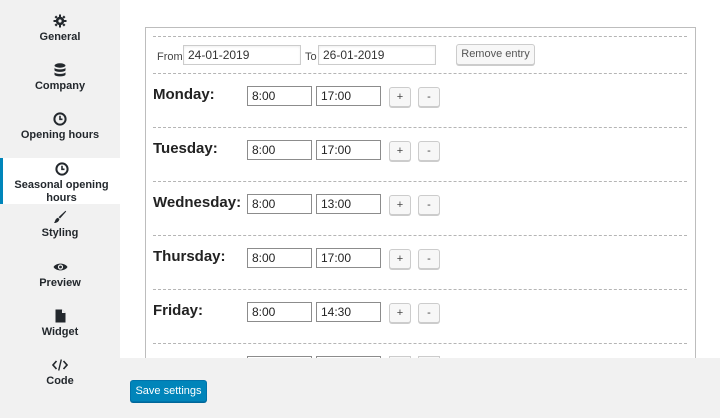 The image size is (720, 418). Describe the element at coordinates (60, 70) in the screenshot. I see `database-icon` at that location.